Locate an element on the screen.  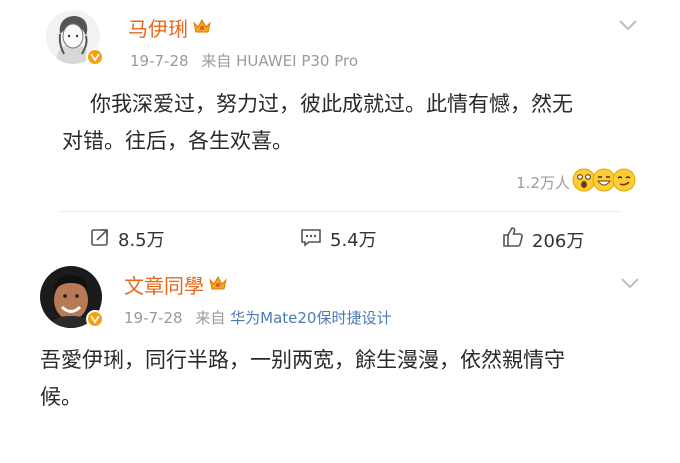
post-content-line: 你我深爱过，努力过，彼此成就过。此情有憾，然无 is located at coordinates (331, 104).